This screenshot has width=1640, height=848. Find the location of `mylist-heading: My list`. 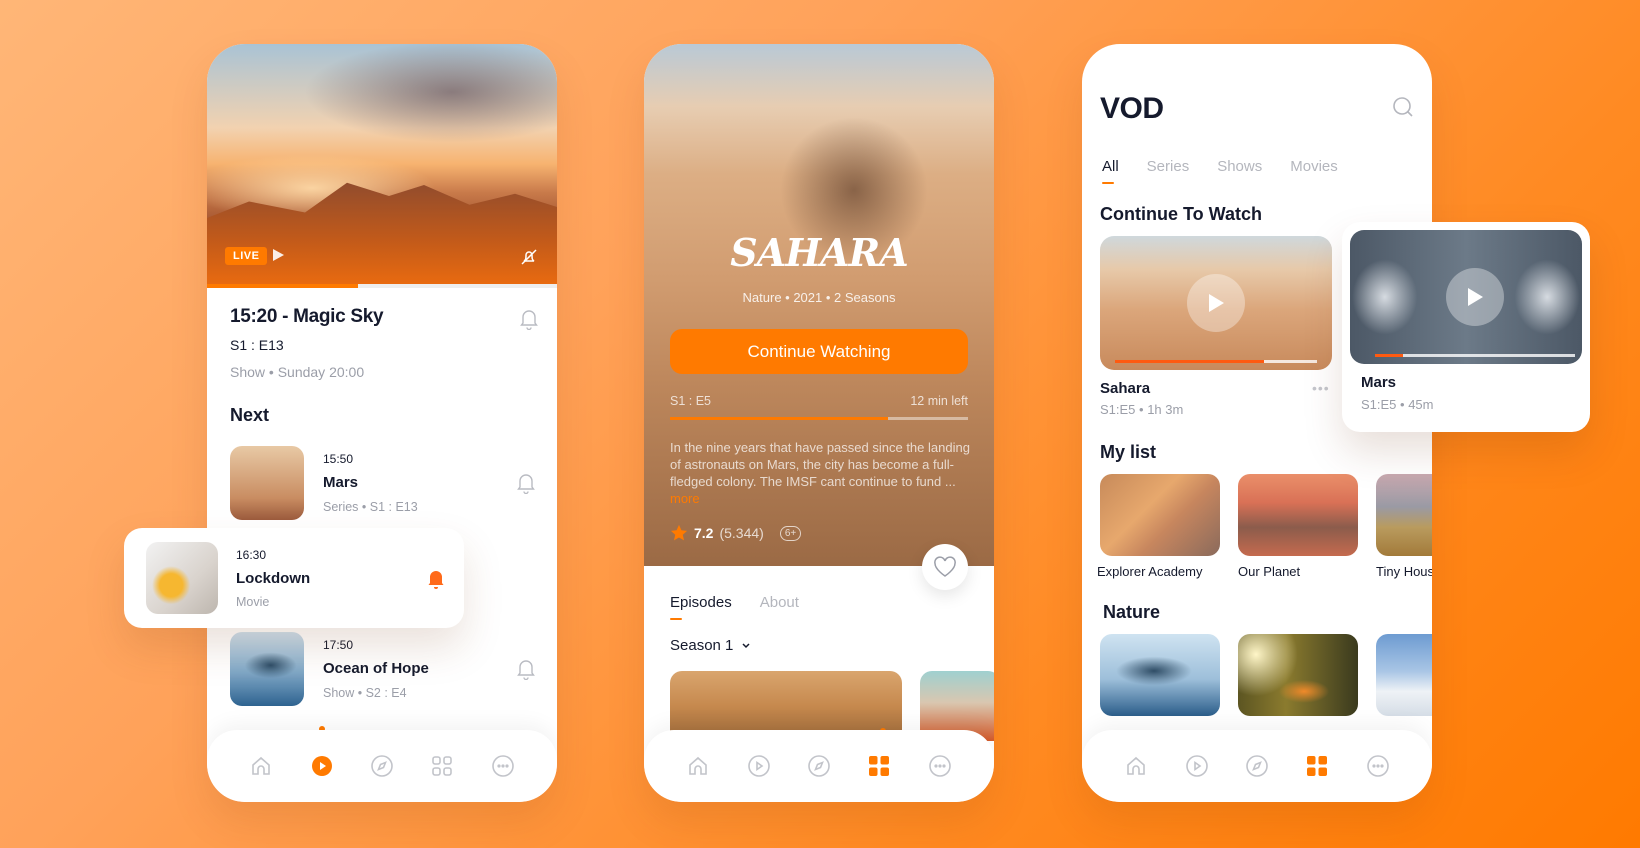

mylist-heading: My list is located at coordinates (1128, 452).